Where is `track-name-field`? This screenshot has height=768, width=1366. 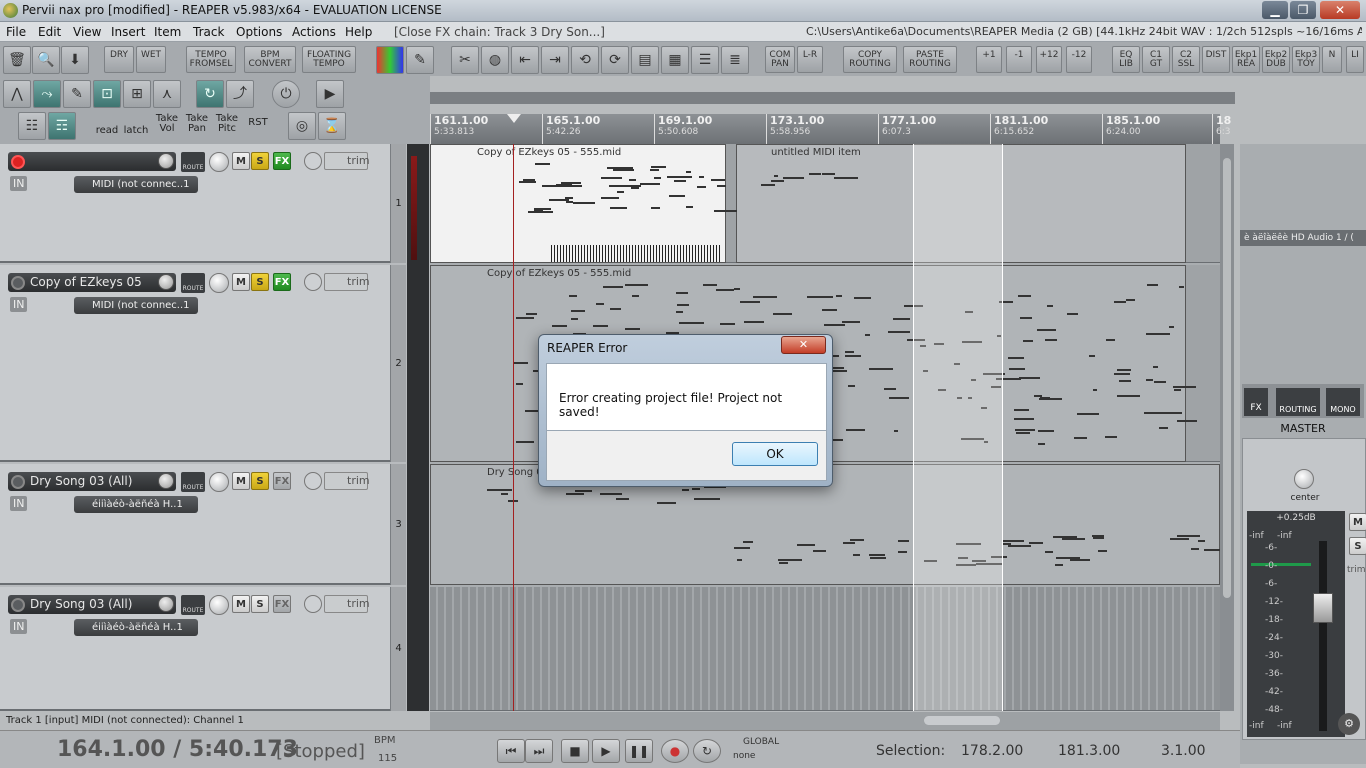
track-name-field is located at coordinates (92, 161).